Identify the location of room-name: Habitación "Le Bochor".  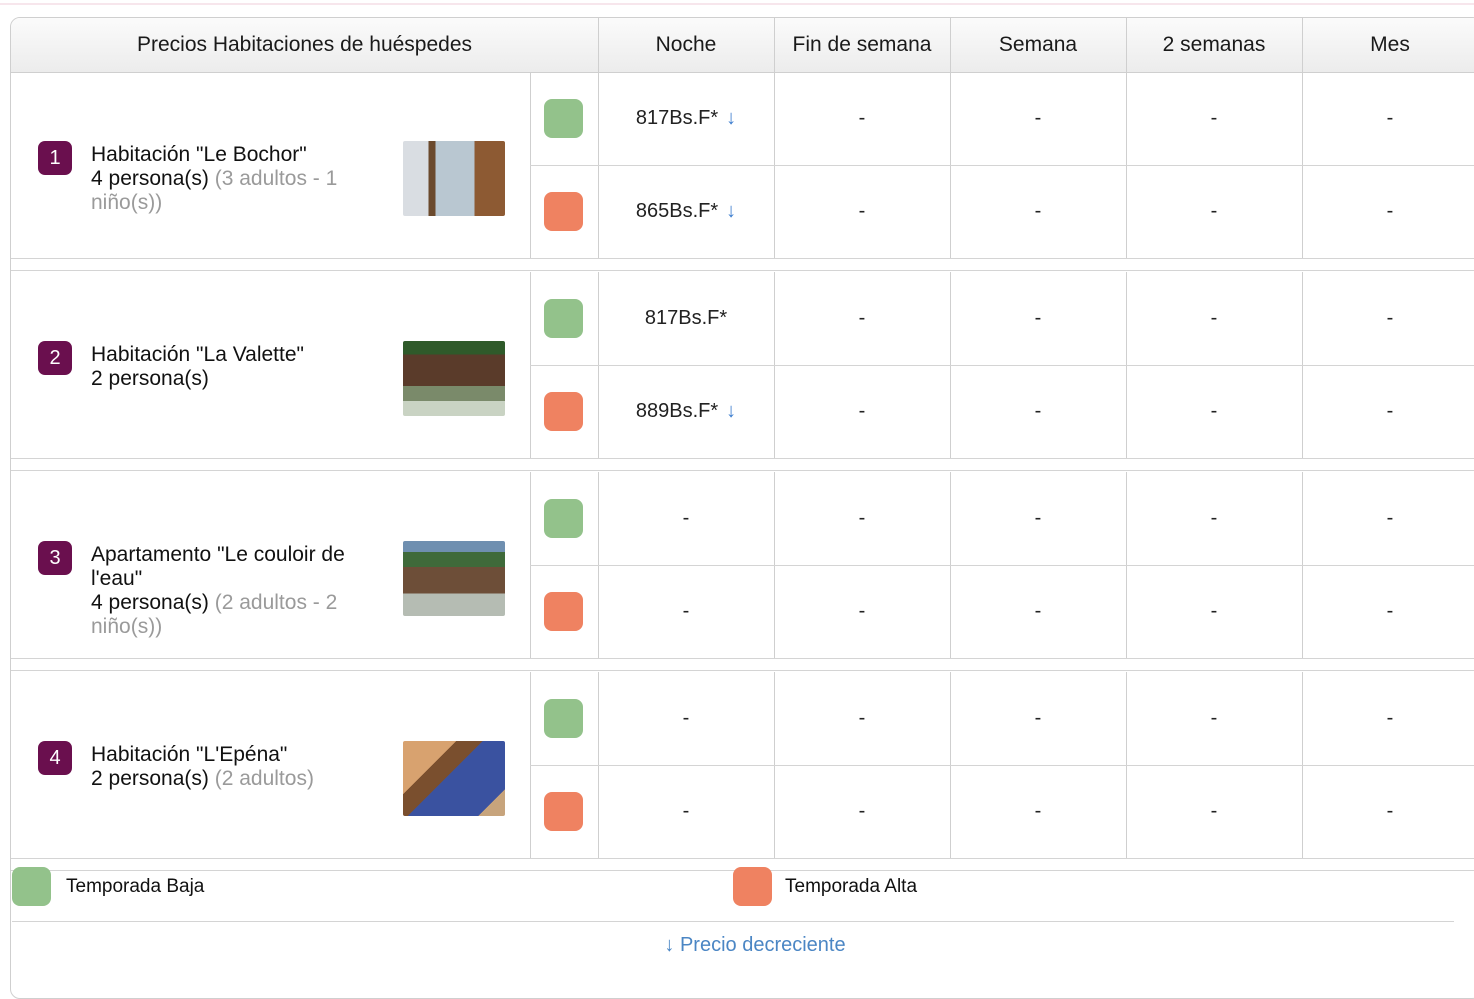
(241, 155).